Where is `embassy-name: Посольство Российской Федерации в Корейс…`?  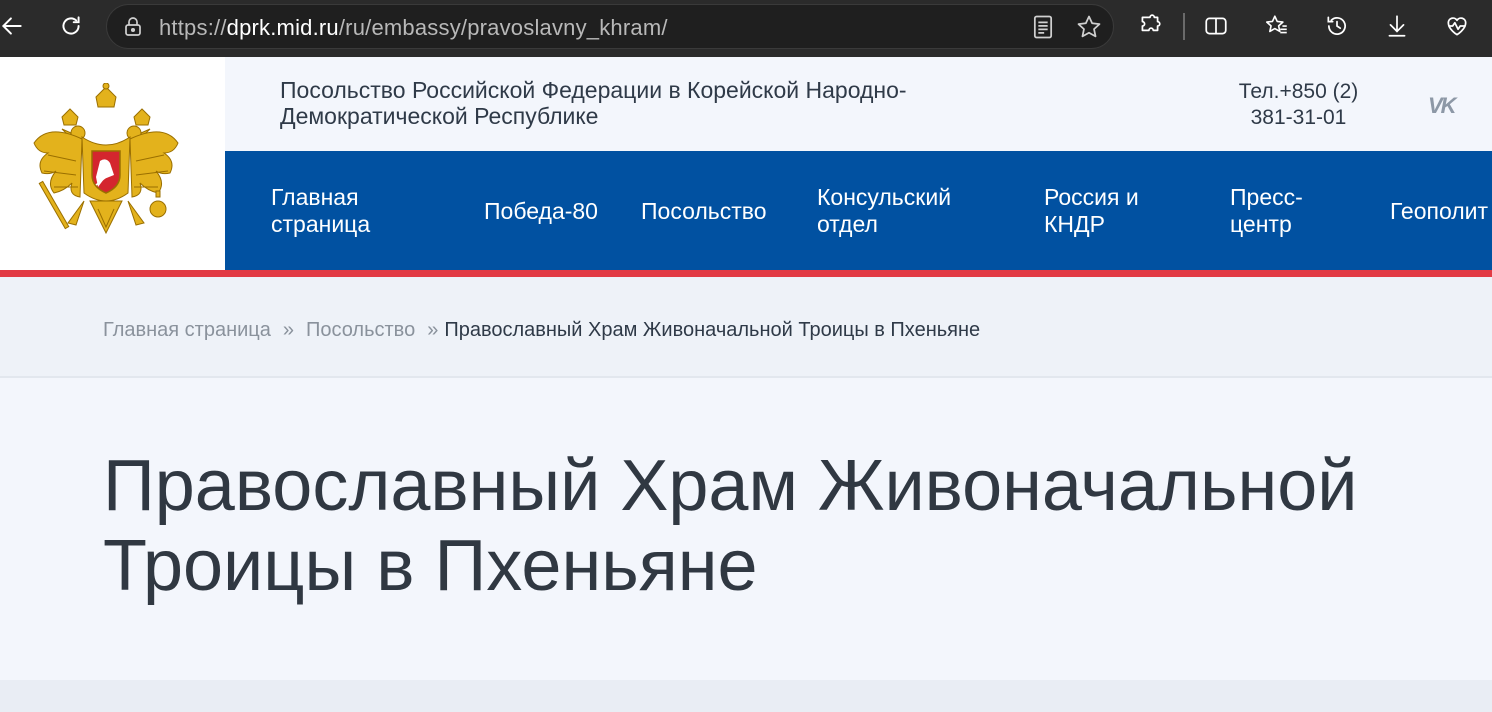 embassy-name: Посольство Российской Федерации в Корейс… is located at coordinates (593, 103).